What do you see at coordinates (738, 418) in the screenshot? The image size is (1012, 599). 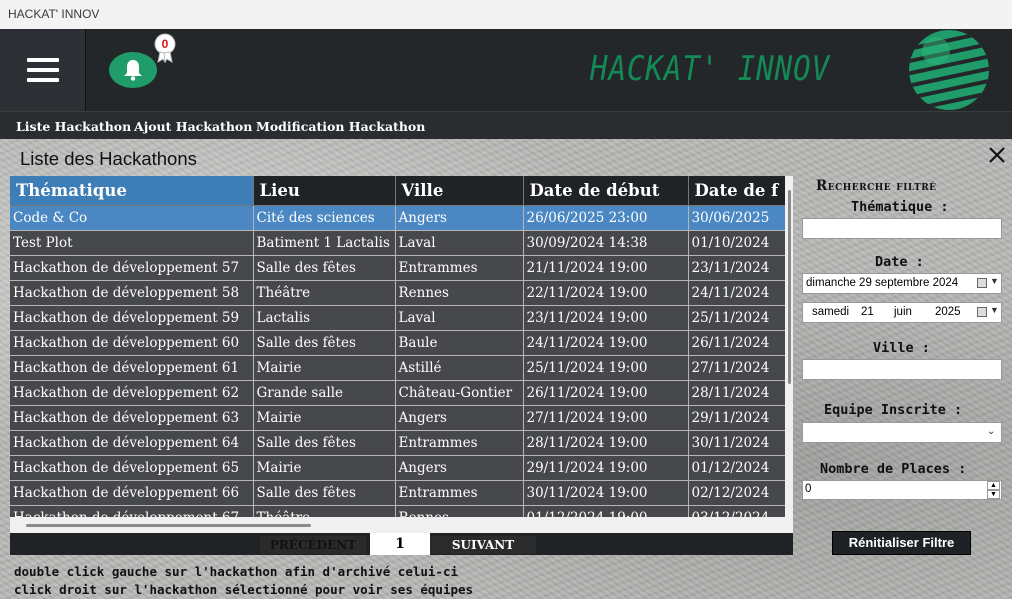 I see `table-cell: 29/11/2024` at bounding box center [738, 418].